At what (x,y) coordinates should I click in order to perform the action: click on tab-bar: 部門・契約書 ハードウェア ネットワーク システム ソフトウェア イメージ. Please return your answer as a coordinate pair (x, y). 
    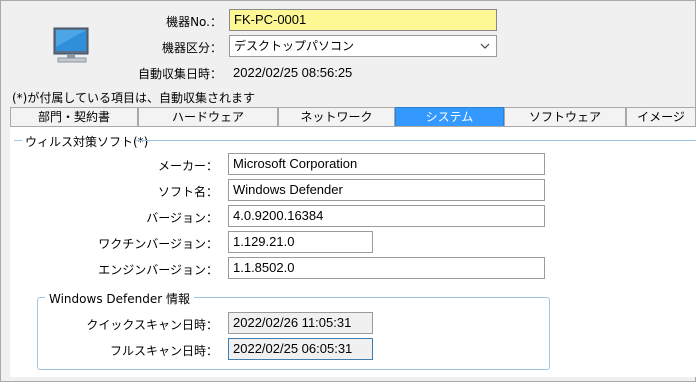
    Looking at the image, I should click on (353, 116).